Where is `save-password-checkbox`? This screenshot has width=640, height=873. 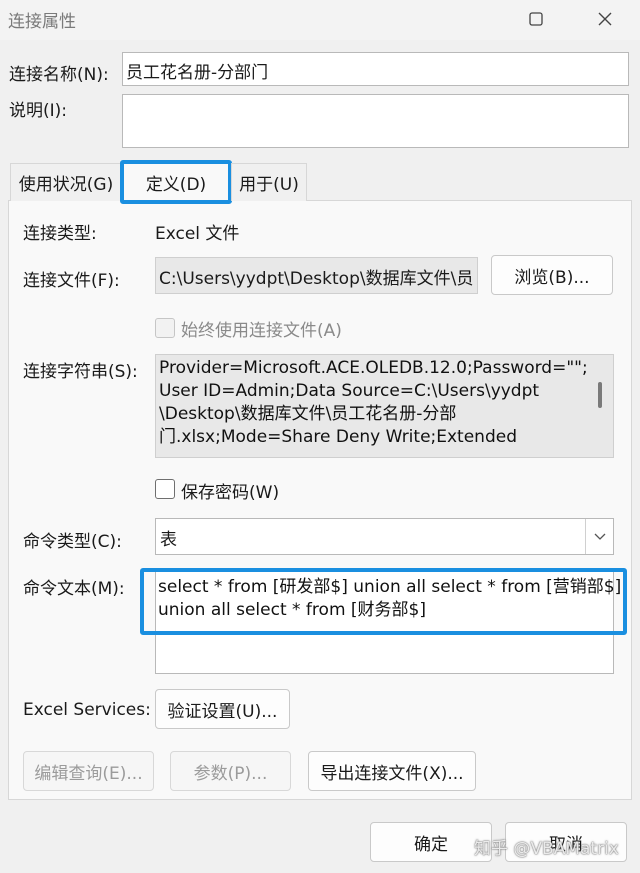 save-password-checkbox is located at coordinates (165, 489).